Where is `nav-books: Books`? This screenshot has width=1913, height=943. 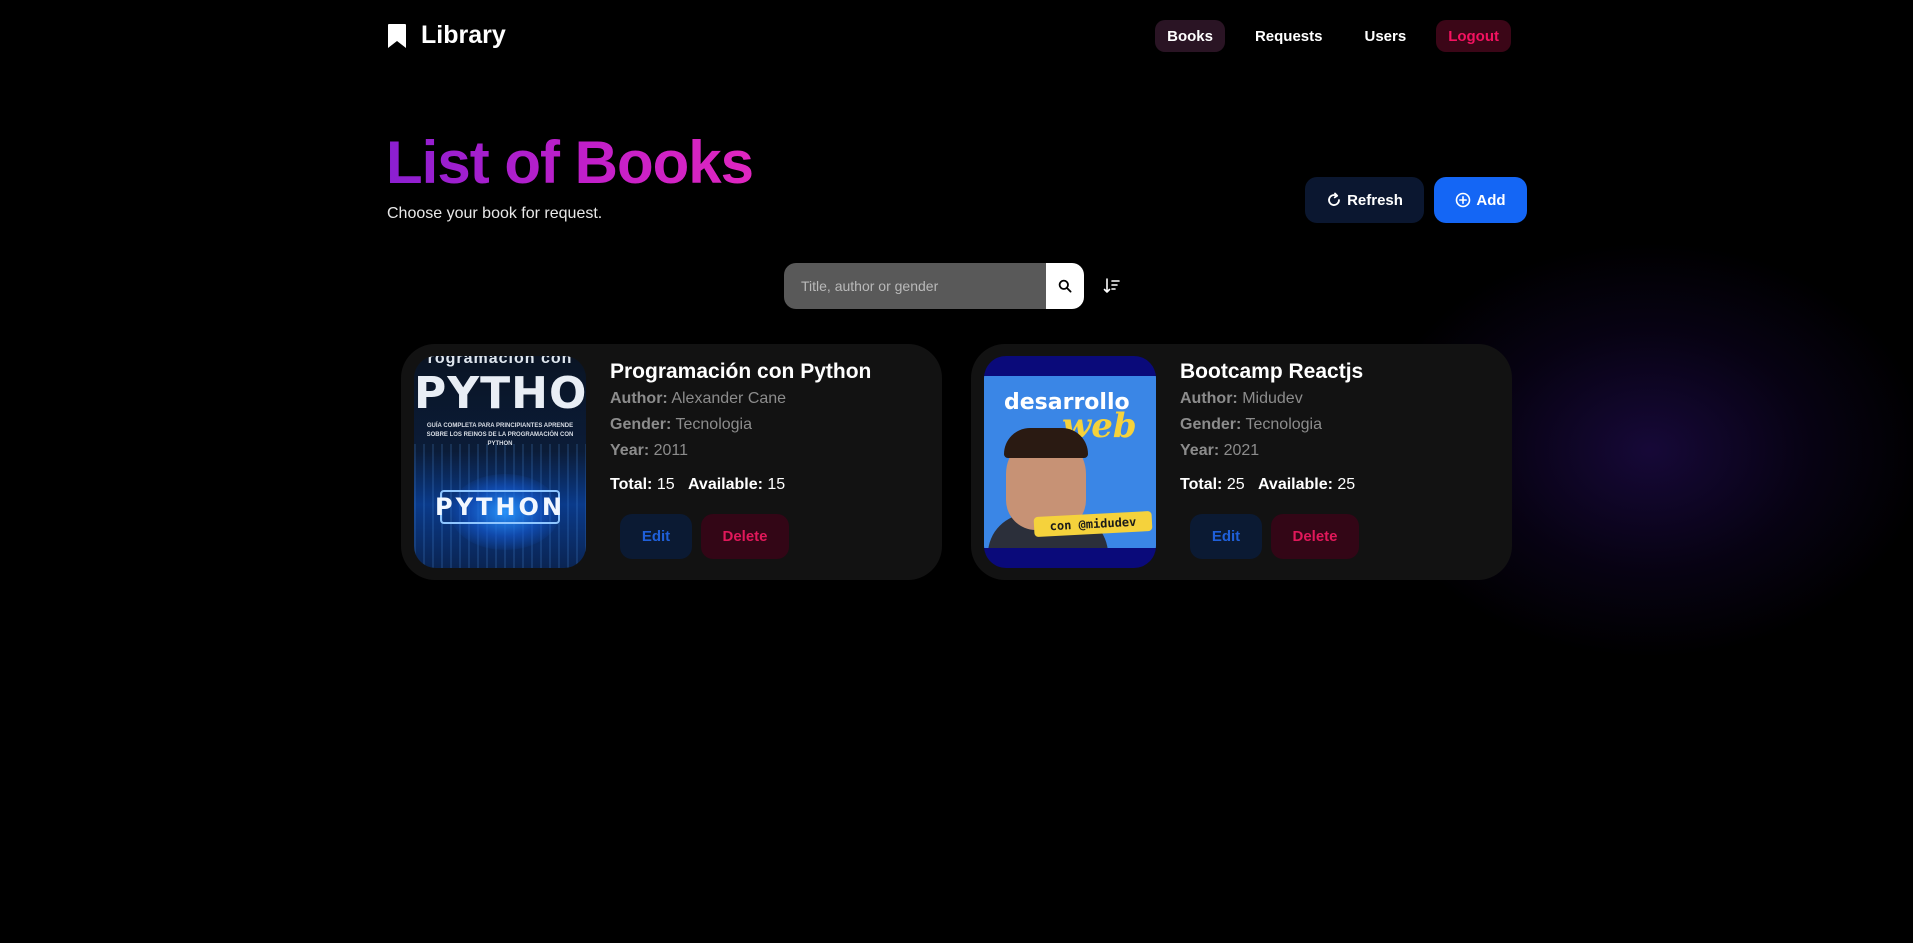 nav-books: Books is located at coordinates (1190, 36).